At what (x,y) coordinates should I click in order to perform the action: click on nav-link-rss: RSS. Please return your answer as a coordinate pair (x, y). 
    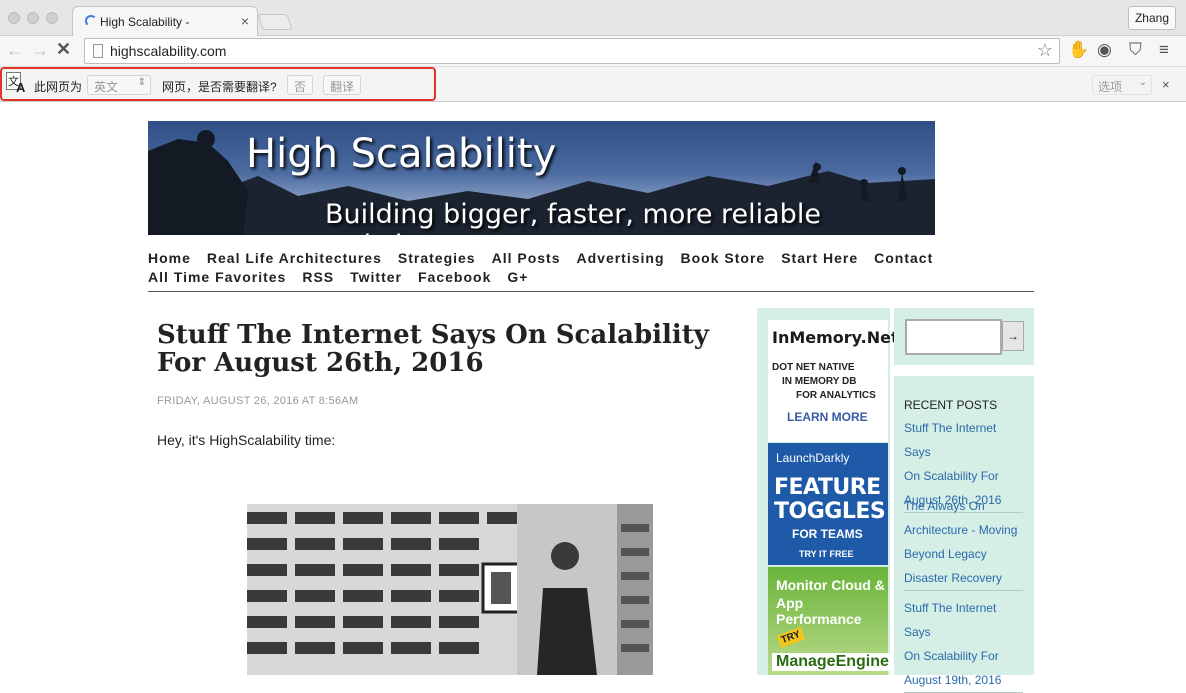
    Looking at the image, I should click on (318, 277).